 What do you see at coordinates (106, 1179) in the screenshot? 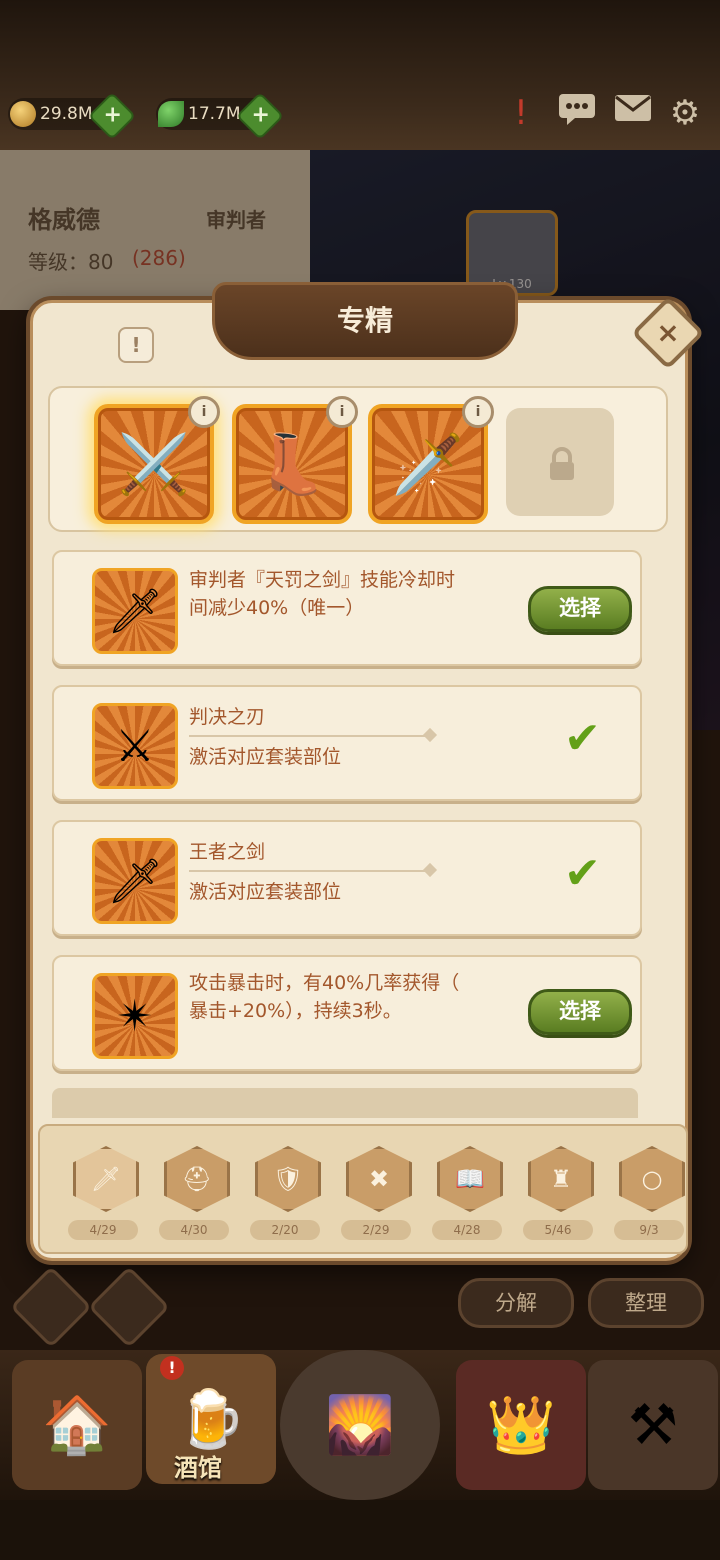
I see `weapon-icon: 🗡` at bounding box center [106, 1179].